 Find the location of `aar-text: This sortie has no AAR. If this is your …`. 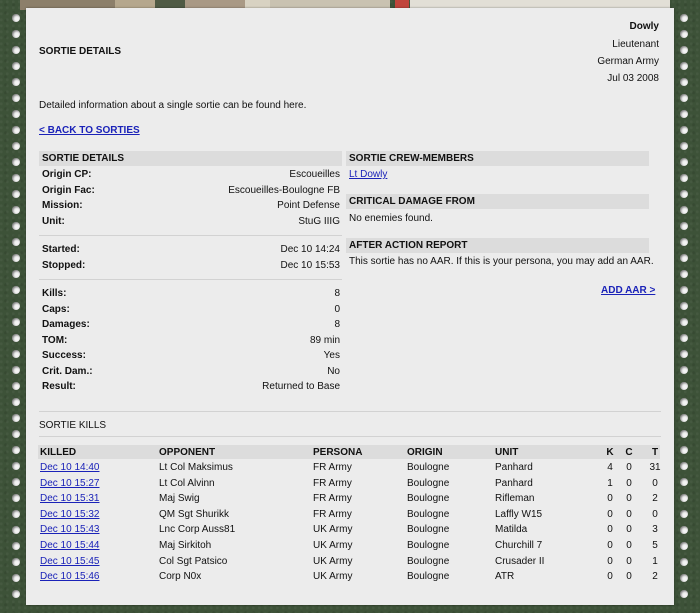

aar-text: This sortie has no AAR. If this is your … is located at coordinates (501, 261).